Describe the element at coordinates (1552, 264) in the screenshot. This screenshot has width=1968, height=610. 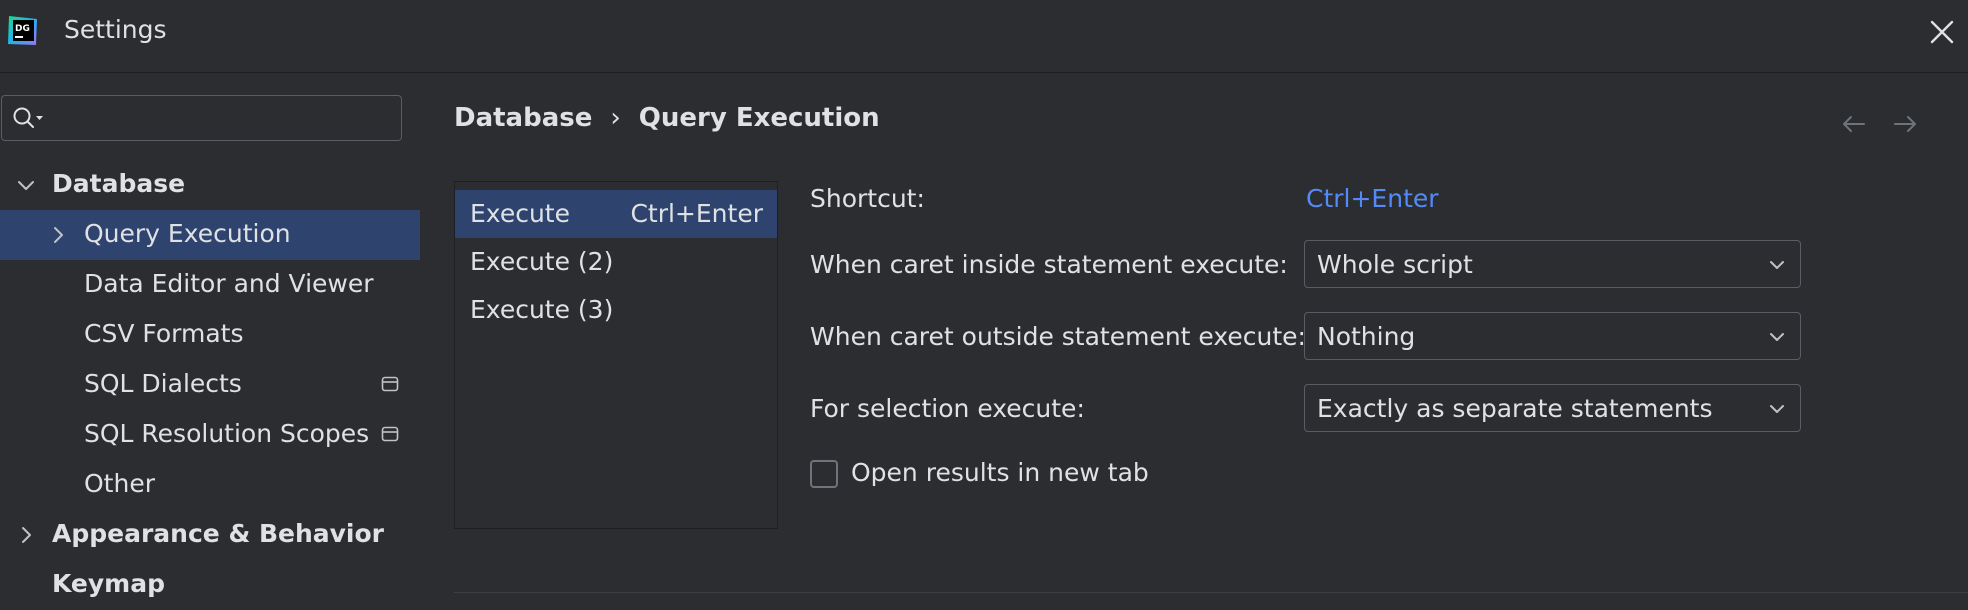
I see `inside-statement-dropdown: Whole script` at that location.